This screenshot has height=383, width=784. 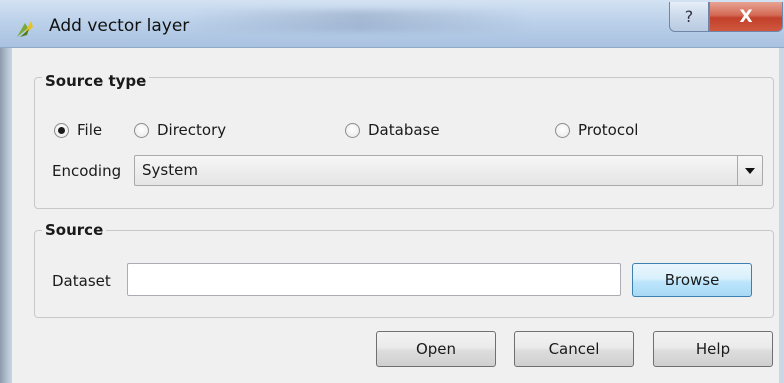 What do you see at coordinates (61, 130) in the screenshot?
I see `radio-indicator-checked` at bounding box center [61, 130].